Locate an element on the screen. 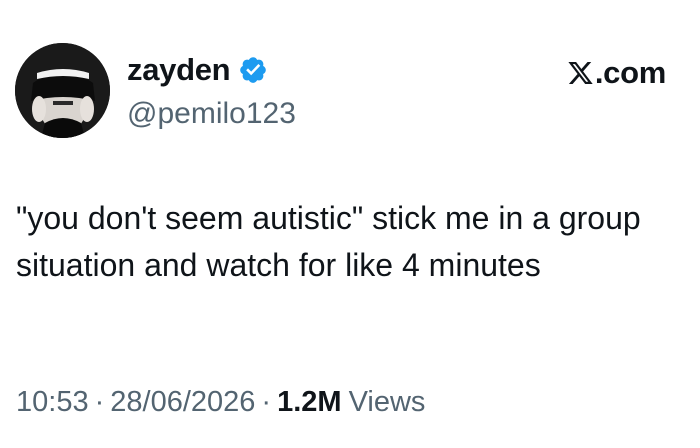 The width and height of the screenshot is (700, 448). x-logo-icon is located at coordinates (580, 73).